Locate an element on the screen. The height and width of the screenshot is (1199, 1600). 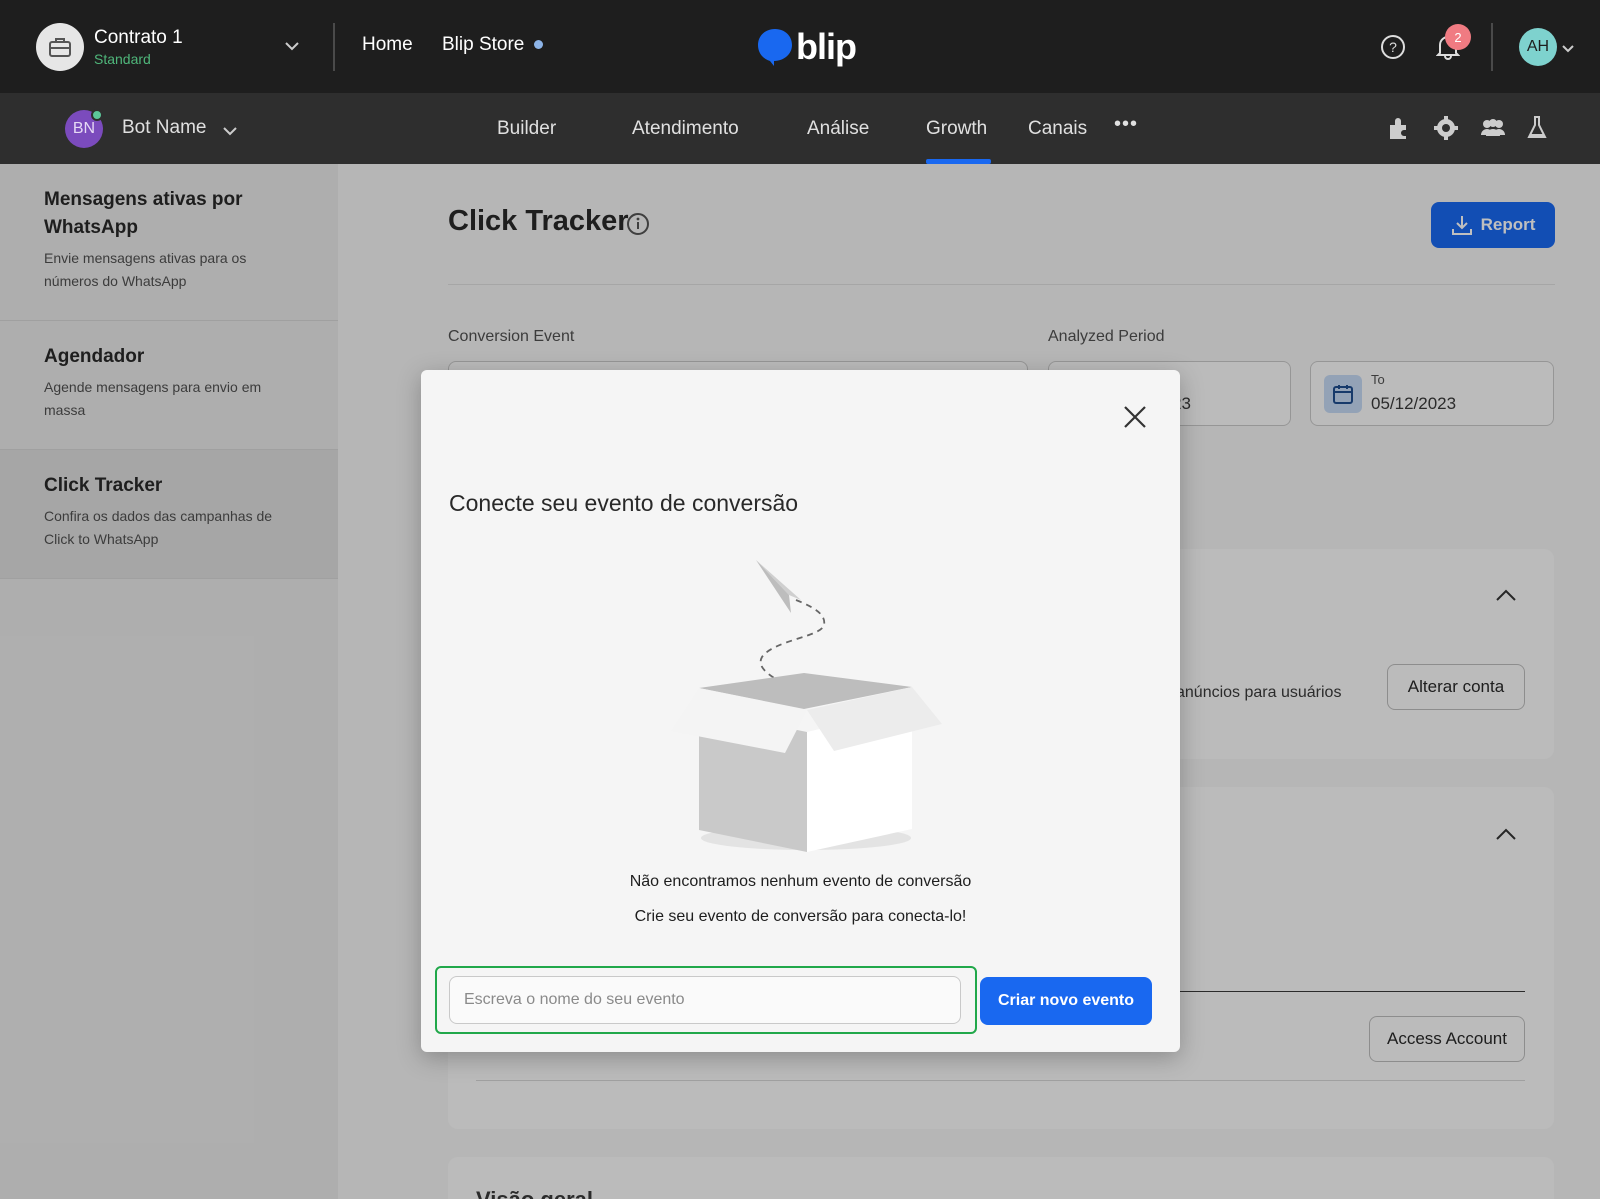
user-avatar: AH is located at coordinates (1538, 47).